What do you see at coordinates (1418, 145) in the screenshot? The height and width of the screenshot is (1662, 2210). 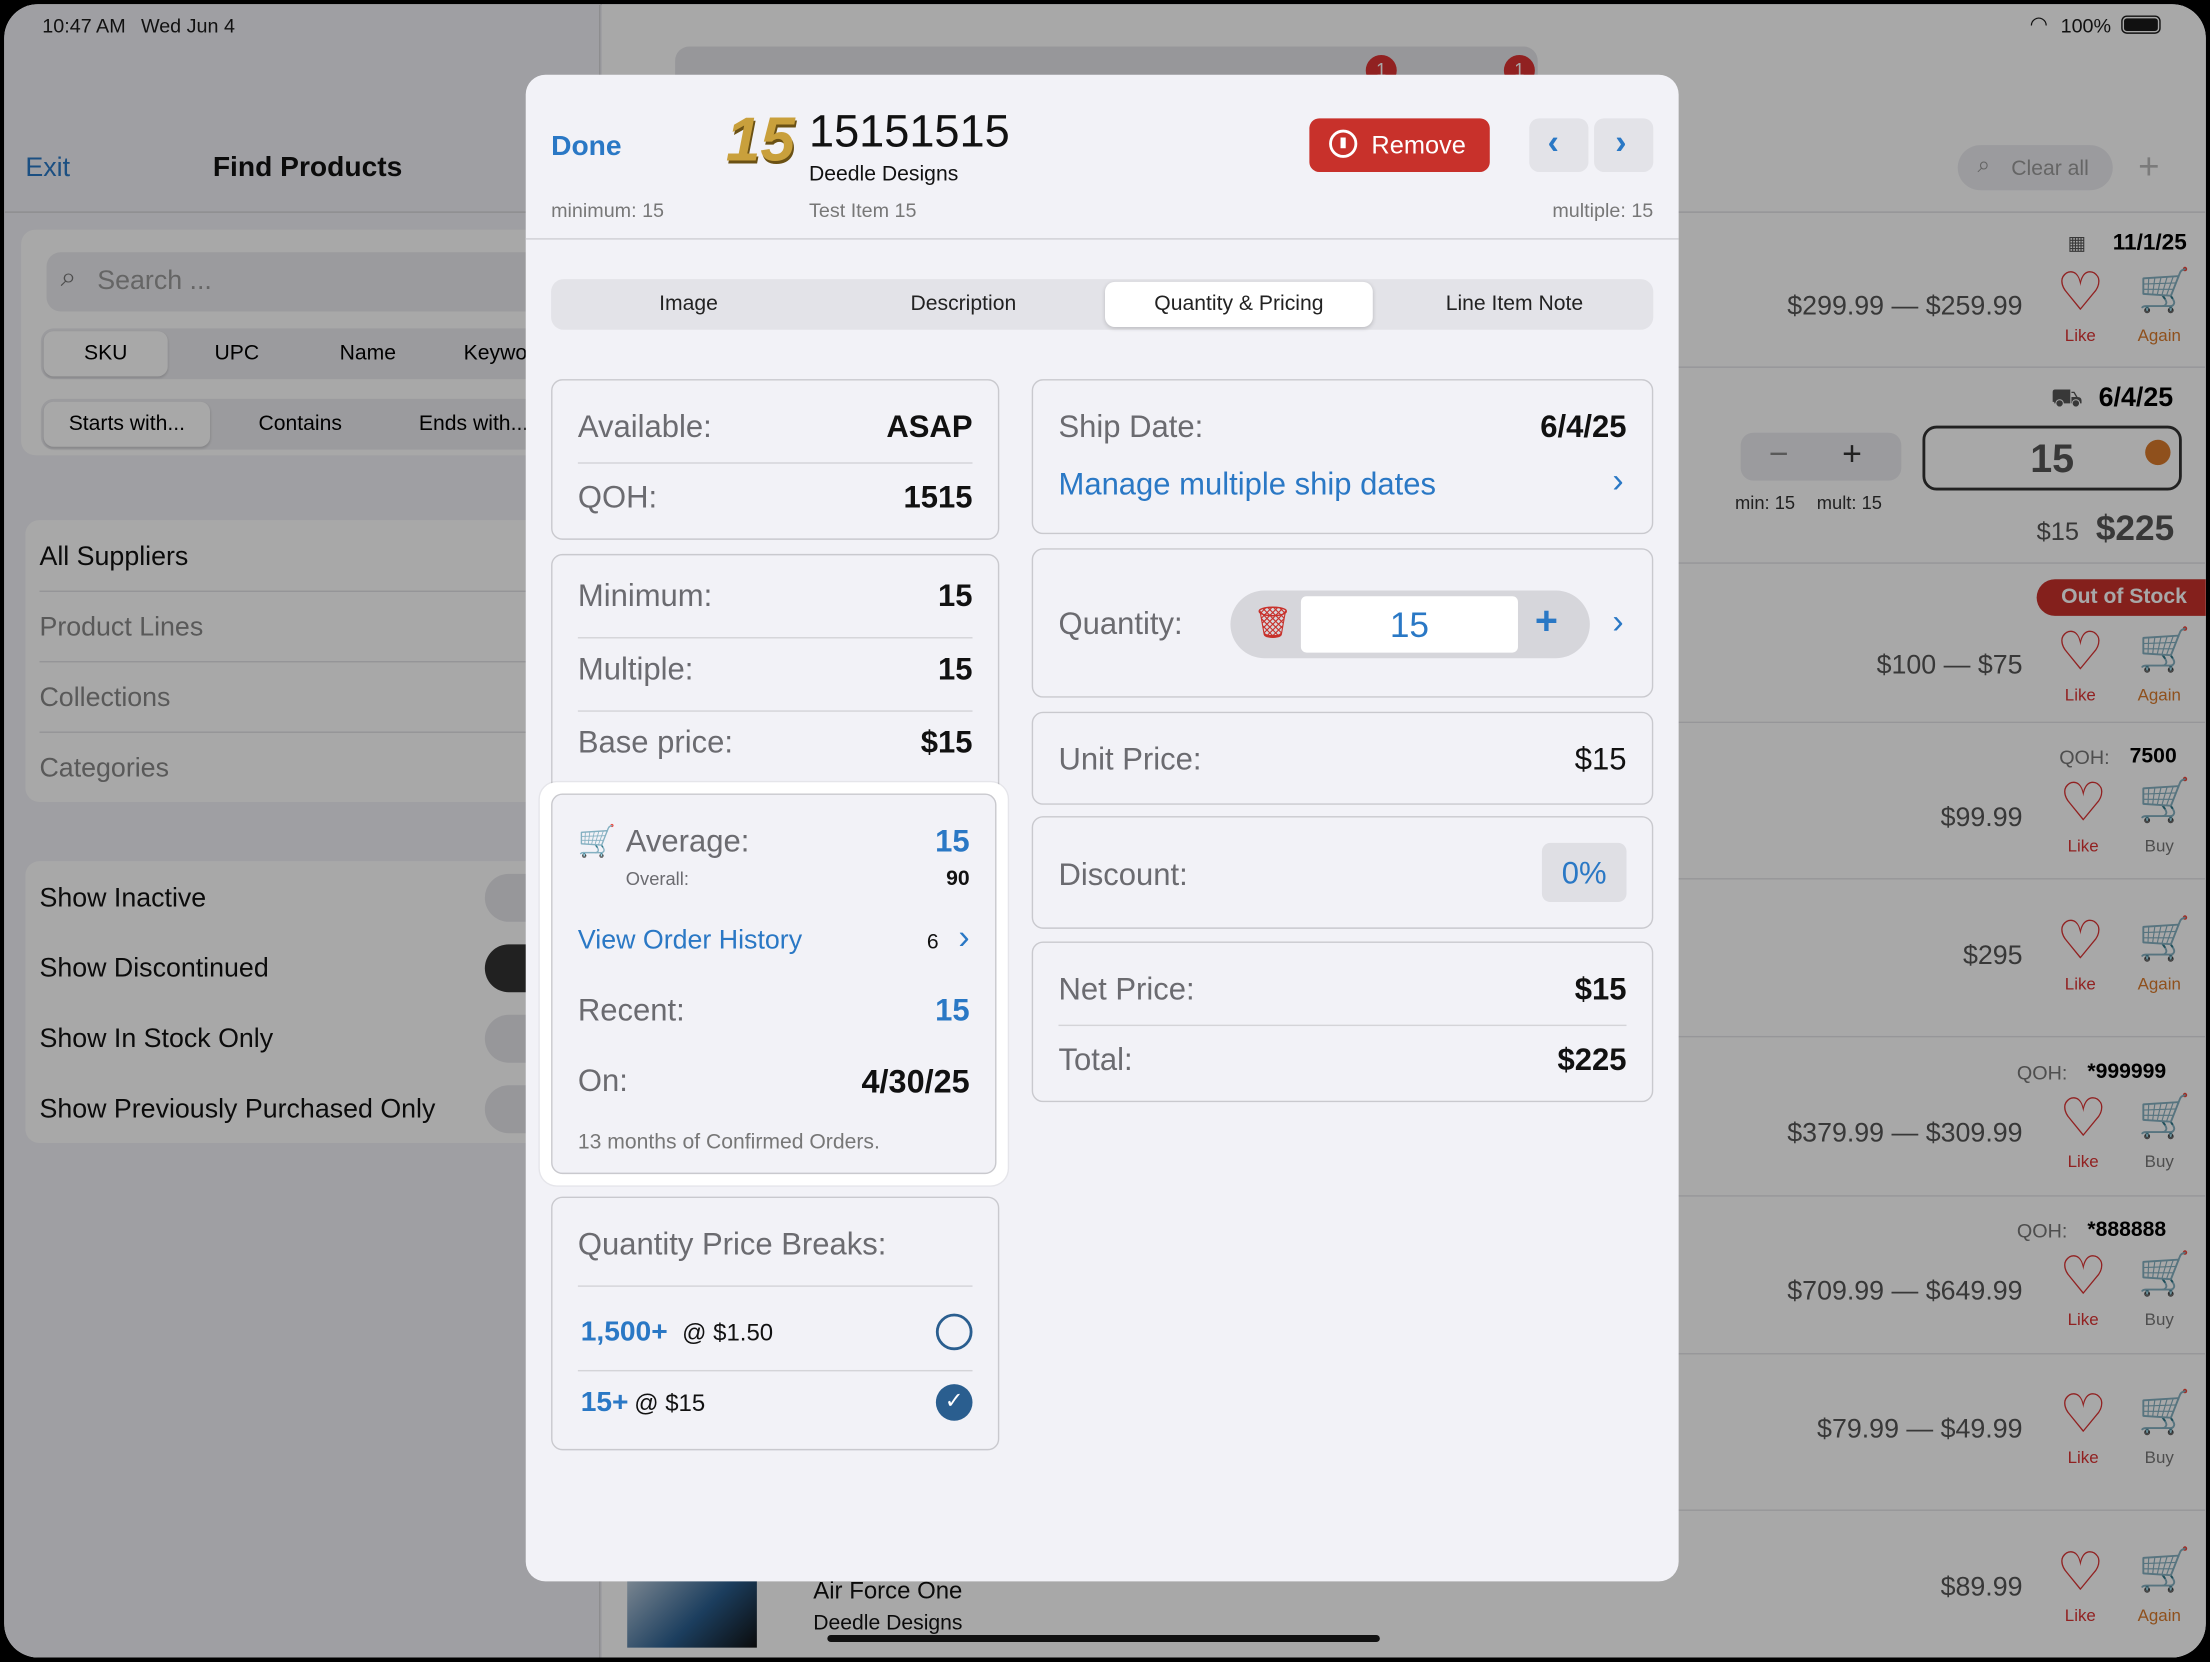 I see `remove-label: Remove` at bounding box center [1418, 145].